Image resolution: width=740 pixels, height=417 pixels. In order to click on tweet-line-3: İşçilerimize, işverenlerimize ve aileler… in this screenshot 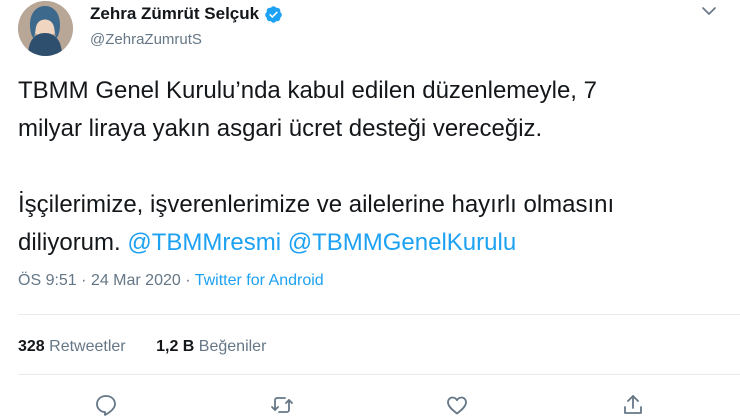, I will do `click(316, 204)`.